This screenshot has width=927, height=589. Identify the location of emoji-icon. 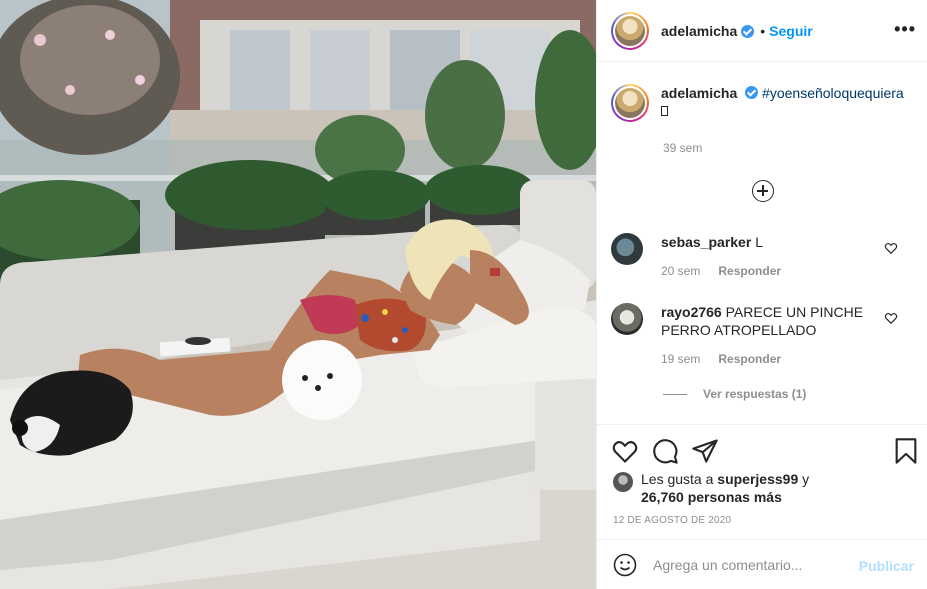
(625, 565).